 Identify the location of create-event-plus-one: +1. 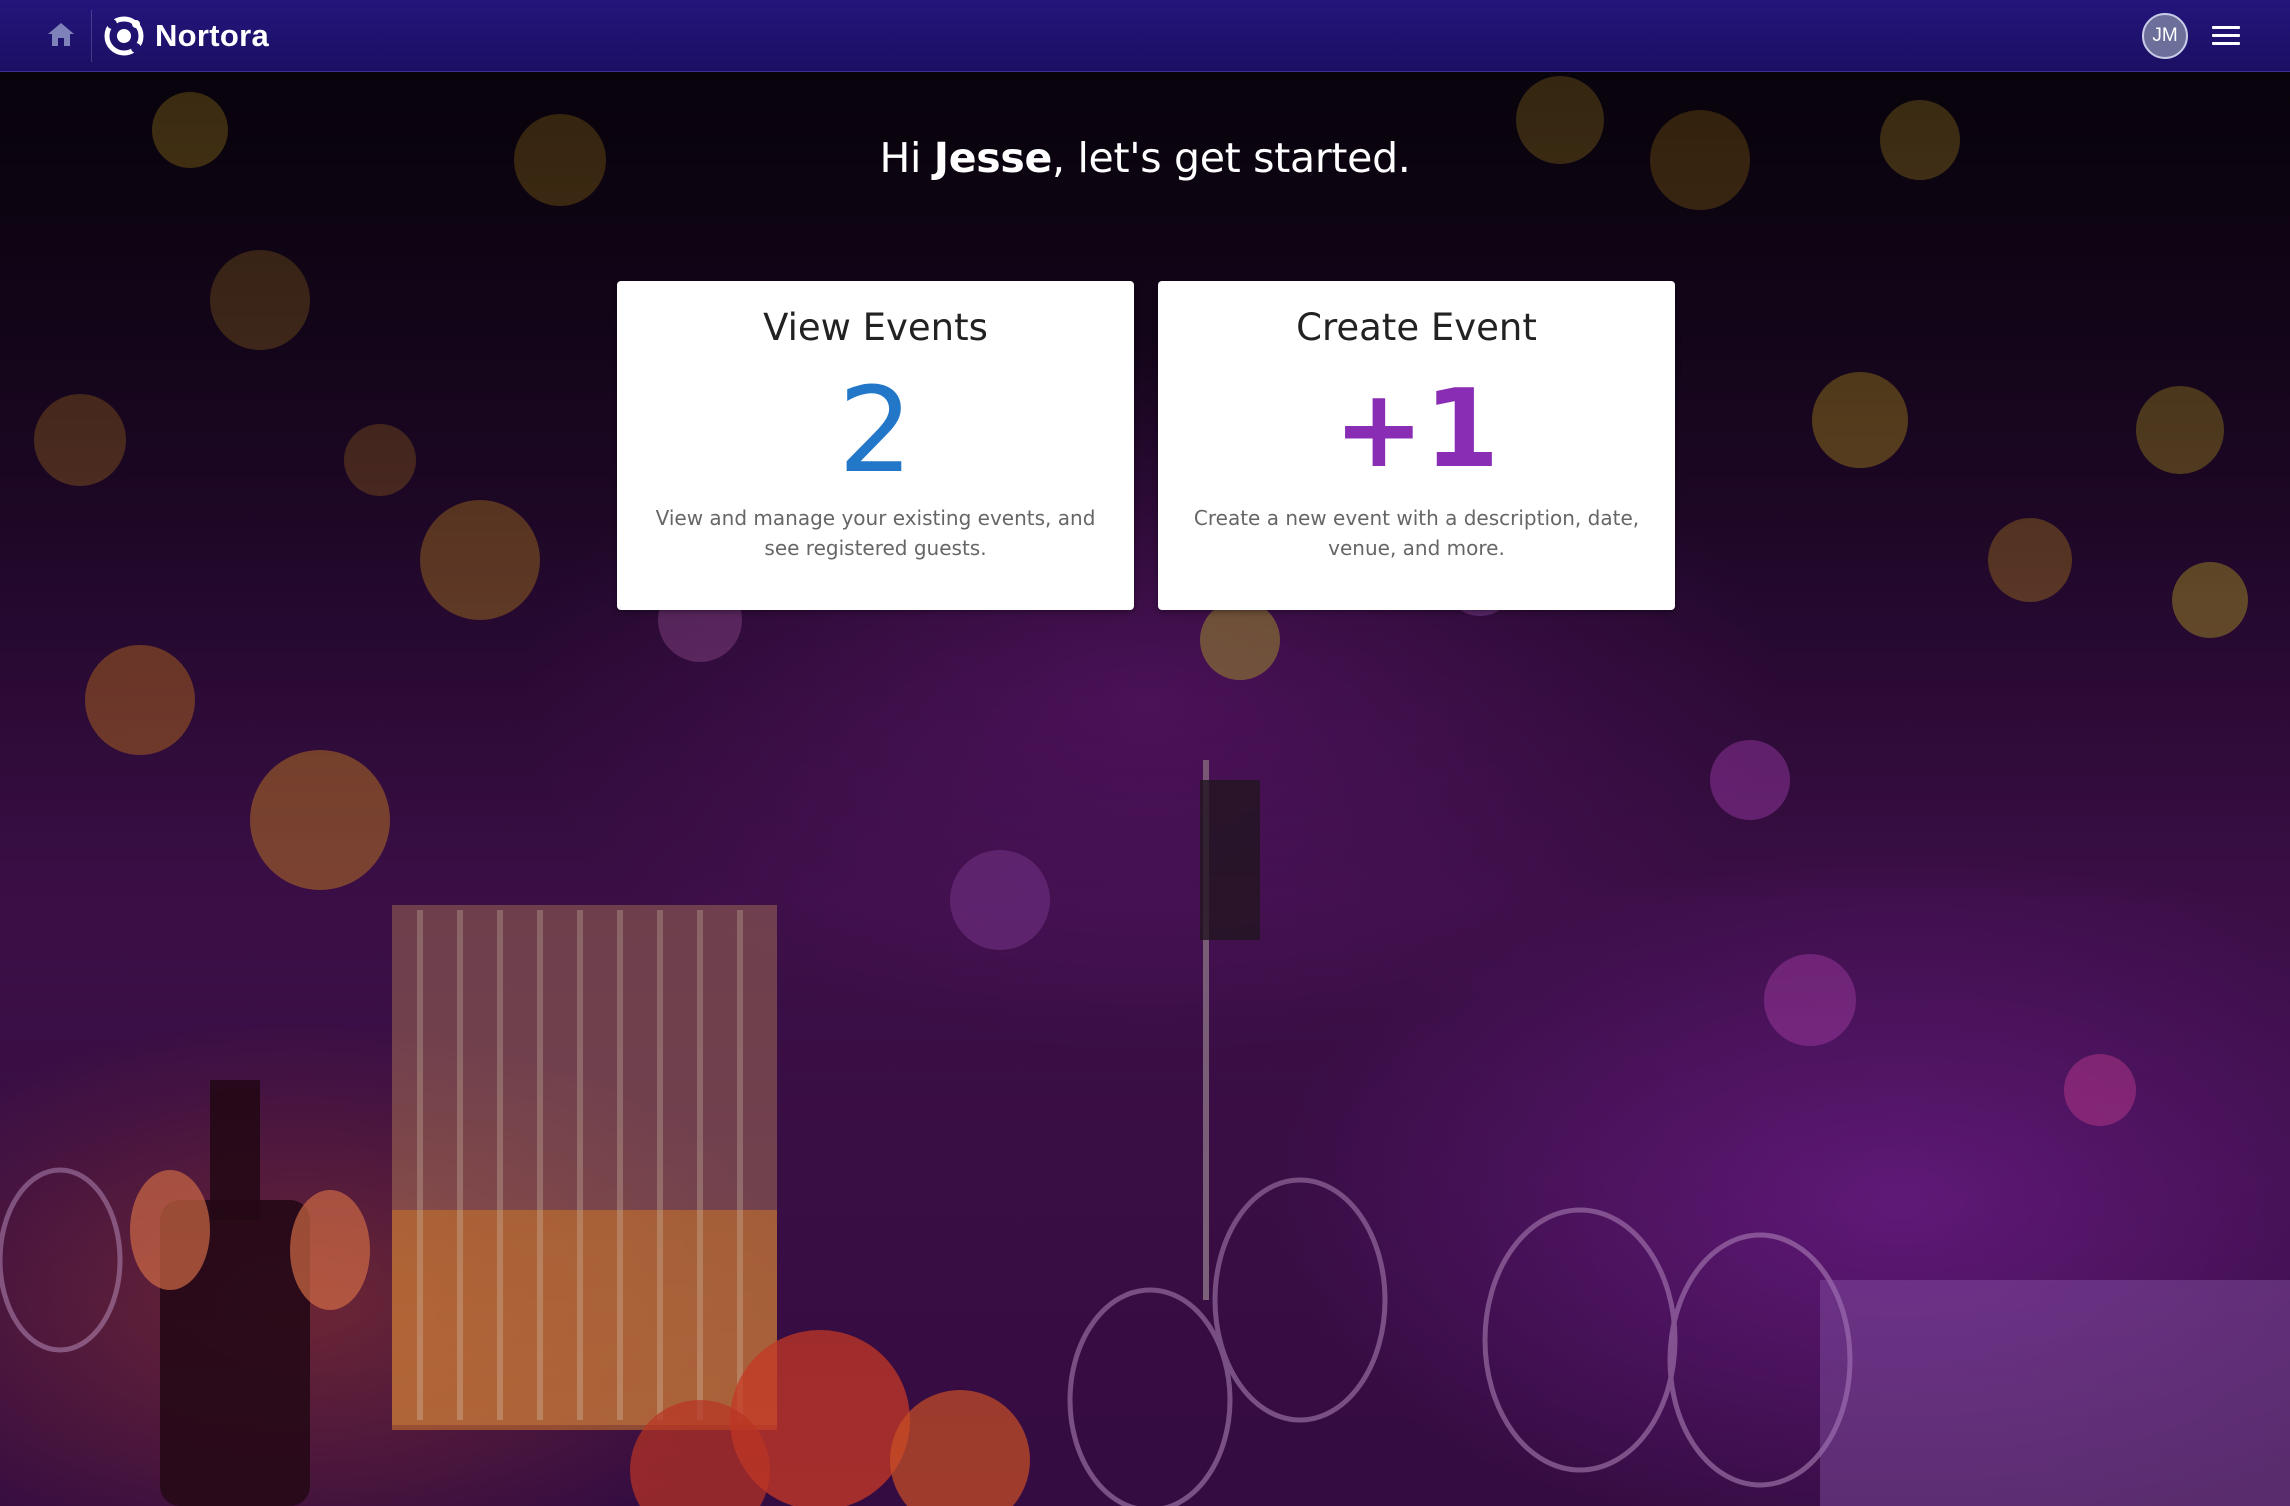
(1416, 429).